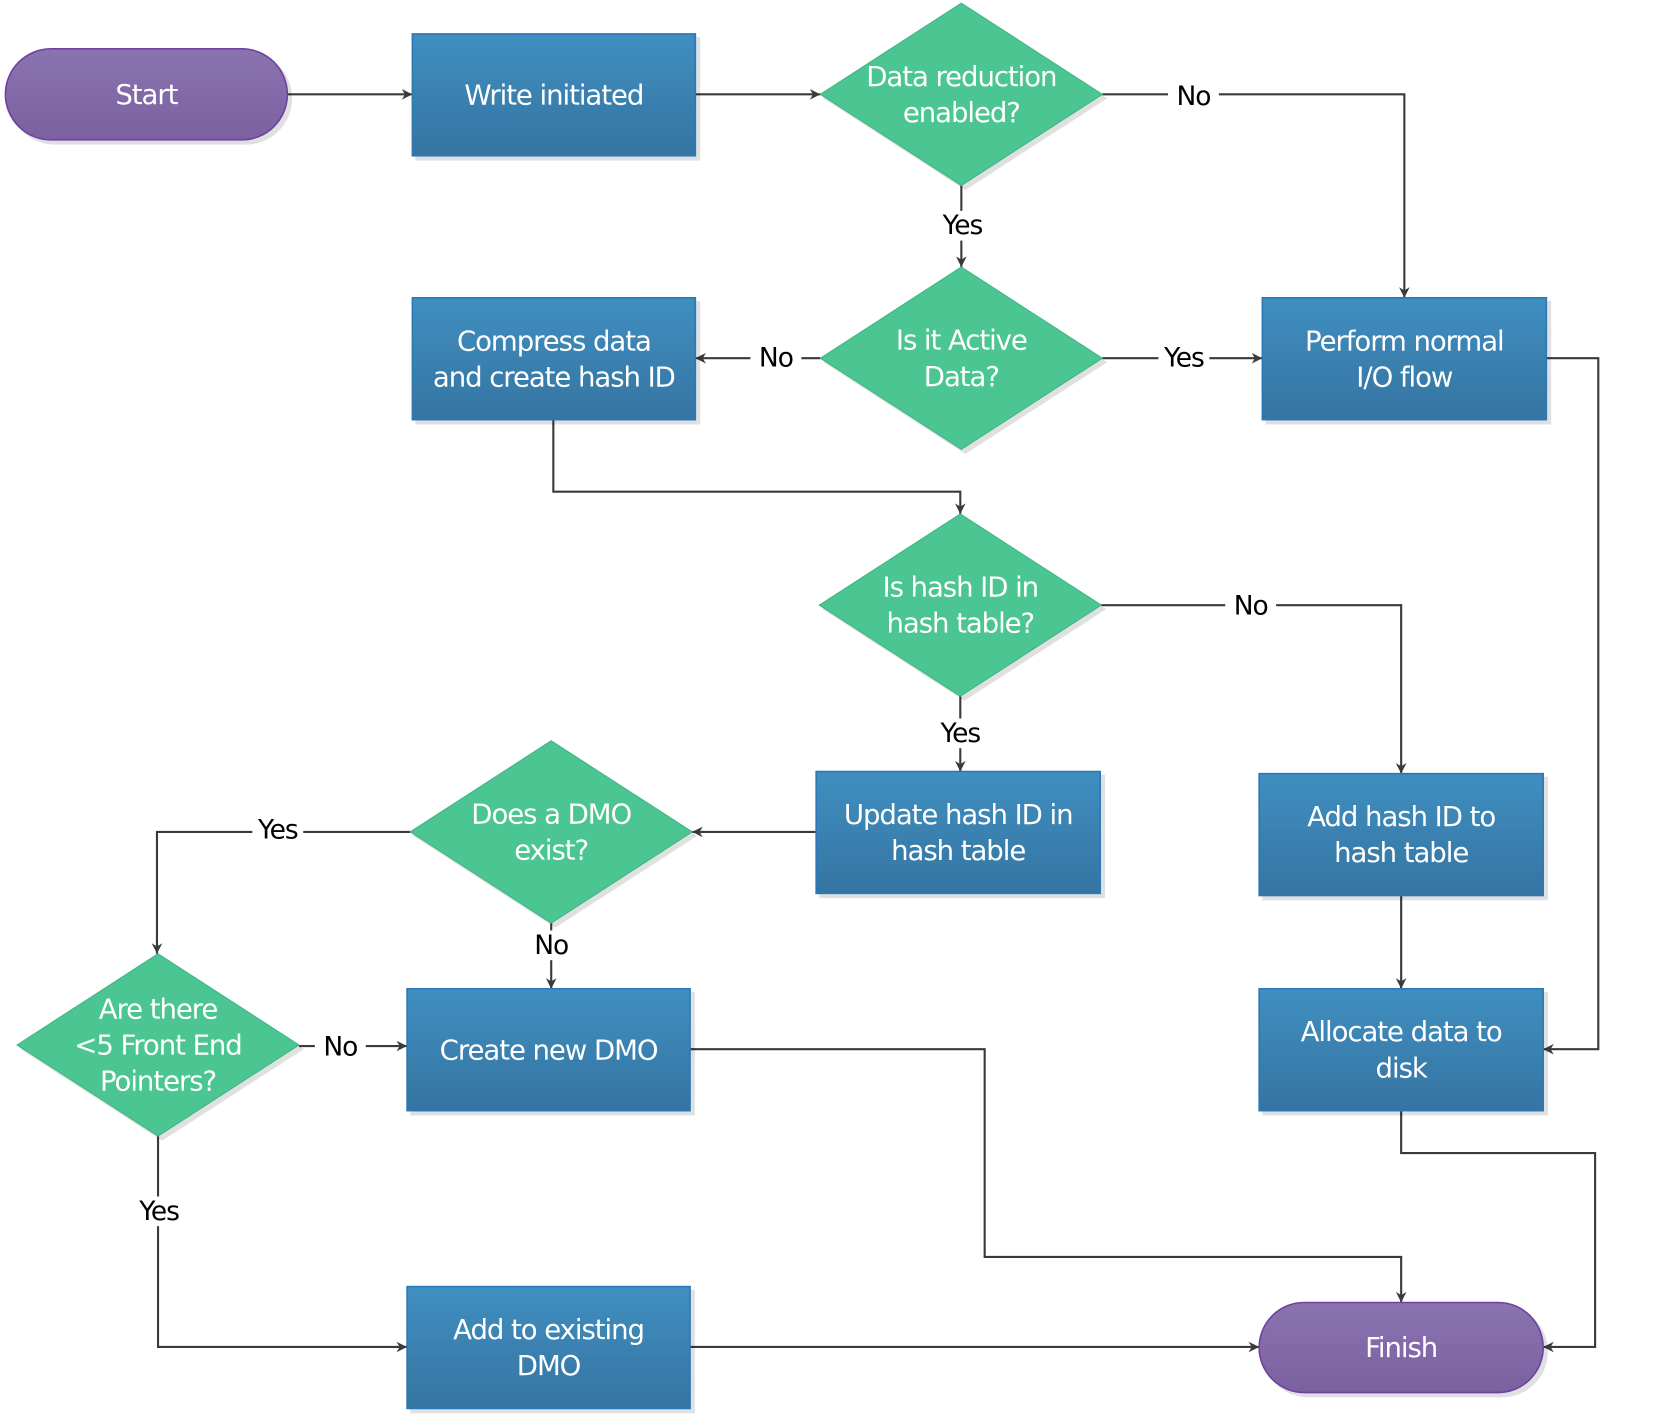 The height and width of the screenshot is (1418, 1662). I want to click on node-label: Update hash ID in, so click(958, 815).